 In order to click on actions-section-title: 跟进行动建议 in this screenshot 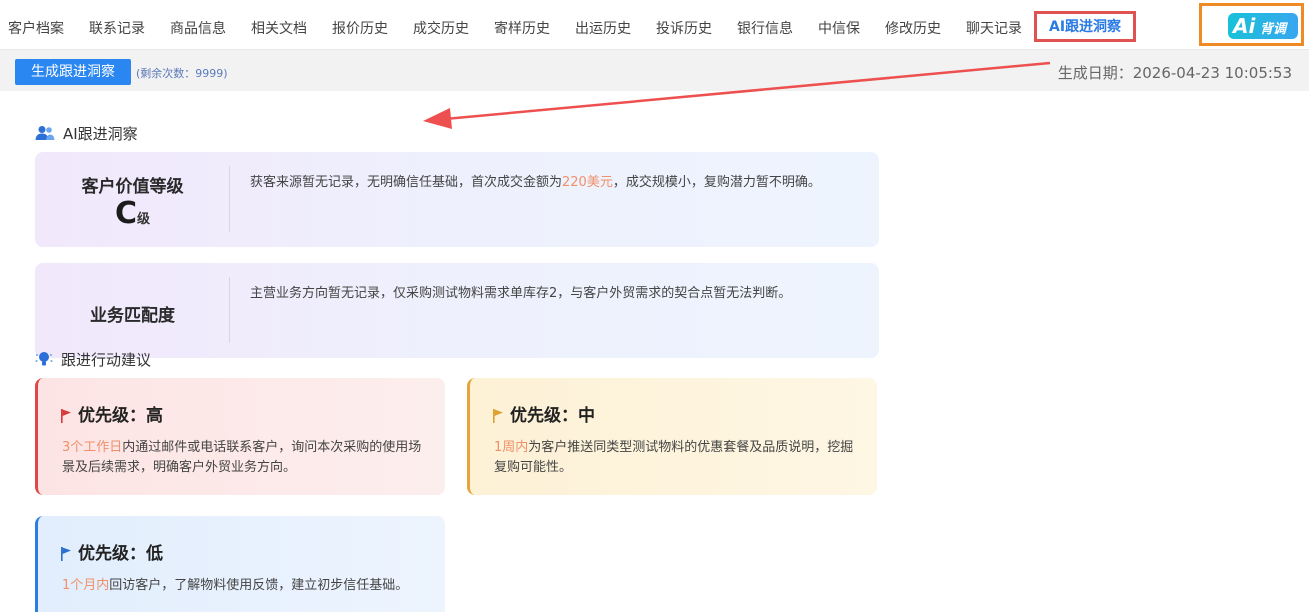, I will do `click(93, 360)`.